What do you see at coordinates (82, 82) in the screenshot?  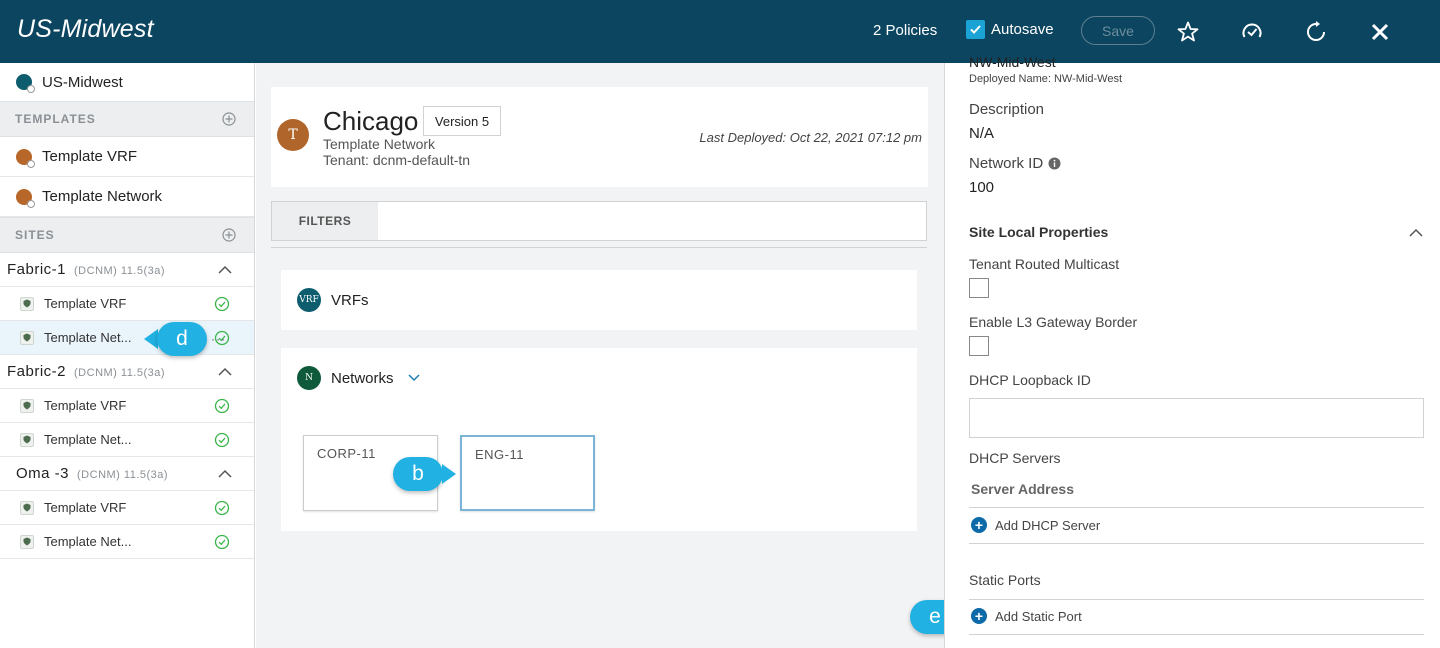 I see `sidebar-item-label: US-Midwest` at bounding box center [82, 82].